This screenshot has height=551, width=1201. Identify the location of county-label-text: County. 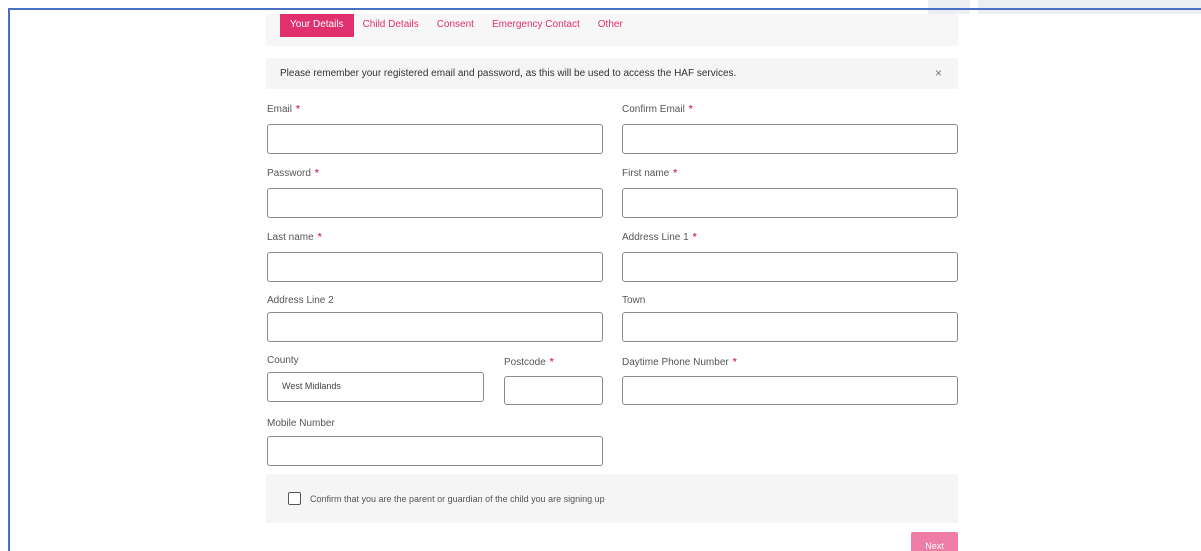
(283, 360).